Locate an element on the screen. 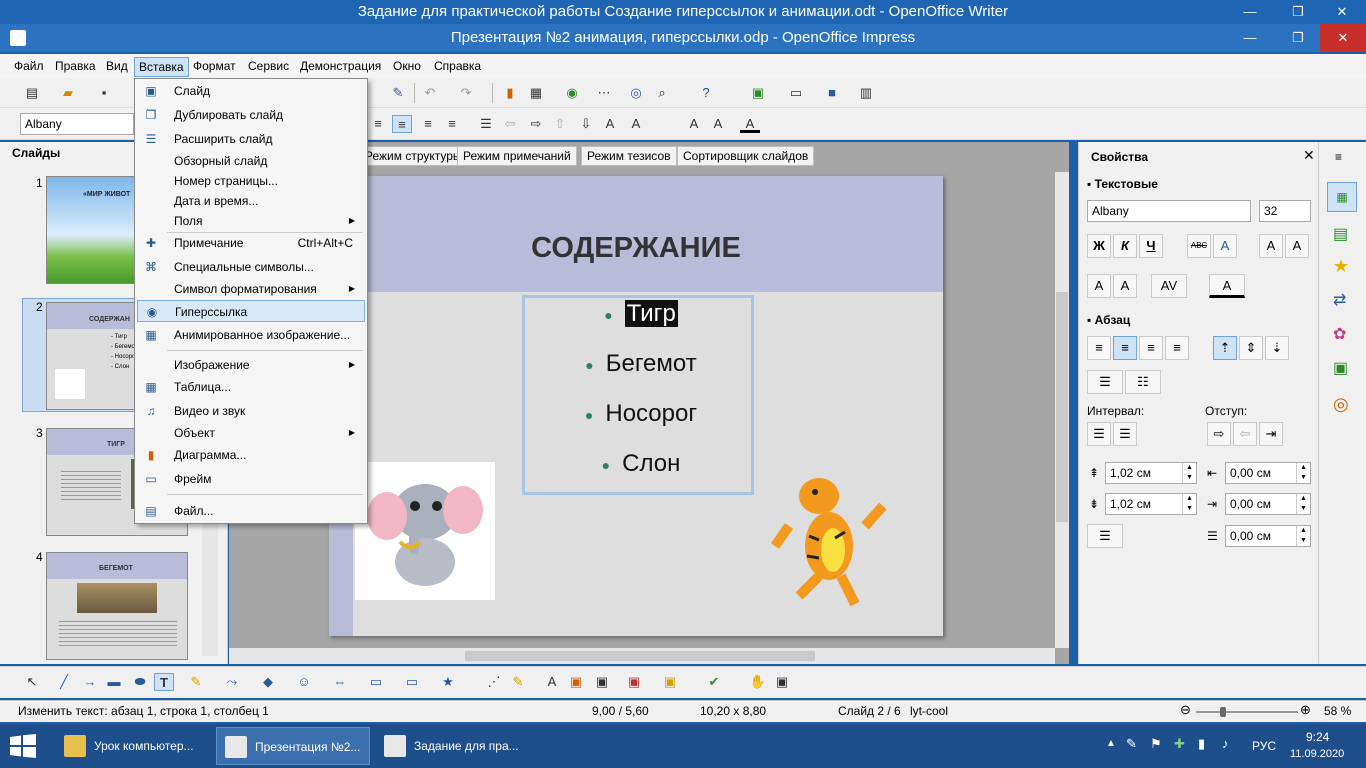  menu-item-comment: ✚ Примечание Ctrl+Alt+C is located at coordinates (251, 243).